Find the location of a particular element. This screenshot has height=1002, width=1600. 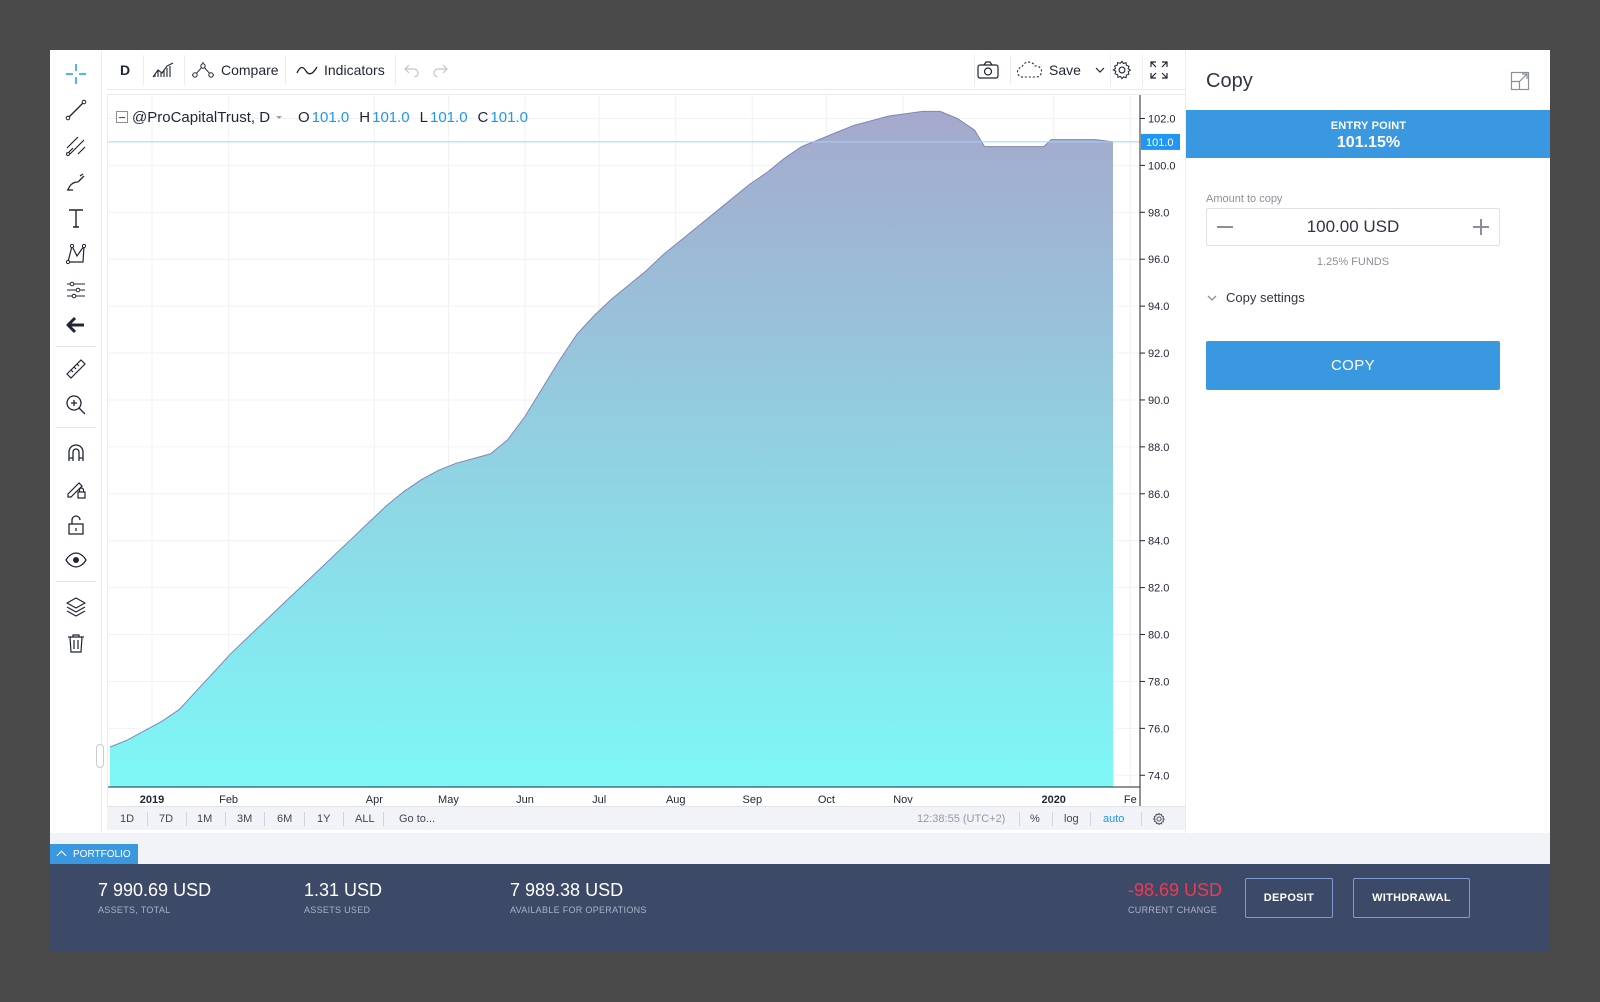

symbol-title: @ProCapitalTrust, D is located at coordinates (201, 117).